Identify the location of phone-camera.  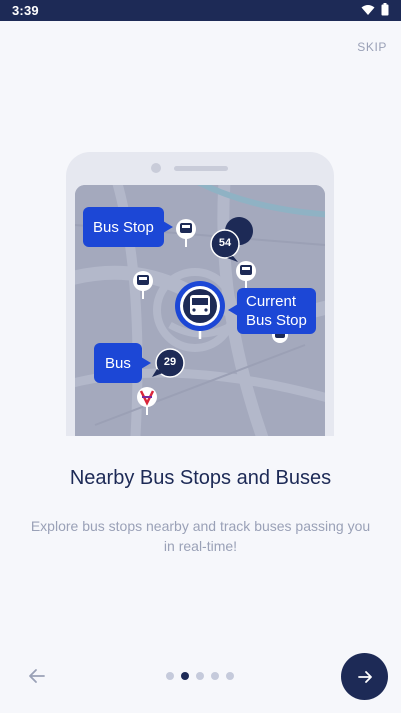
(156, 168).